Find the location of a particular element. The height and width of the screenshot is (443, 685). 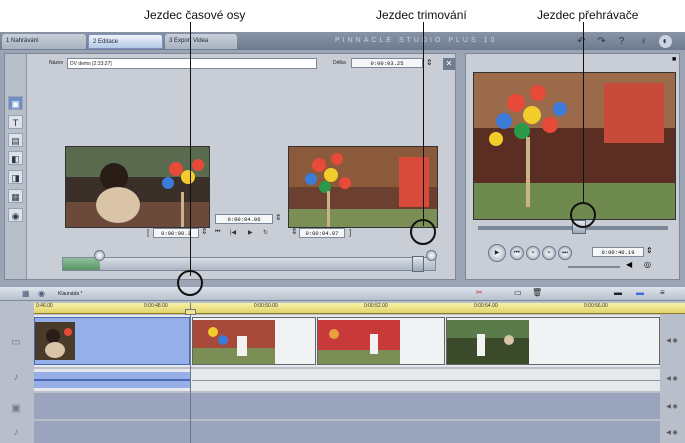

step-back-icon: |◀ is located at coordinates (233, 232).